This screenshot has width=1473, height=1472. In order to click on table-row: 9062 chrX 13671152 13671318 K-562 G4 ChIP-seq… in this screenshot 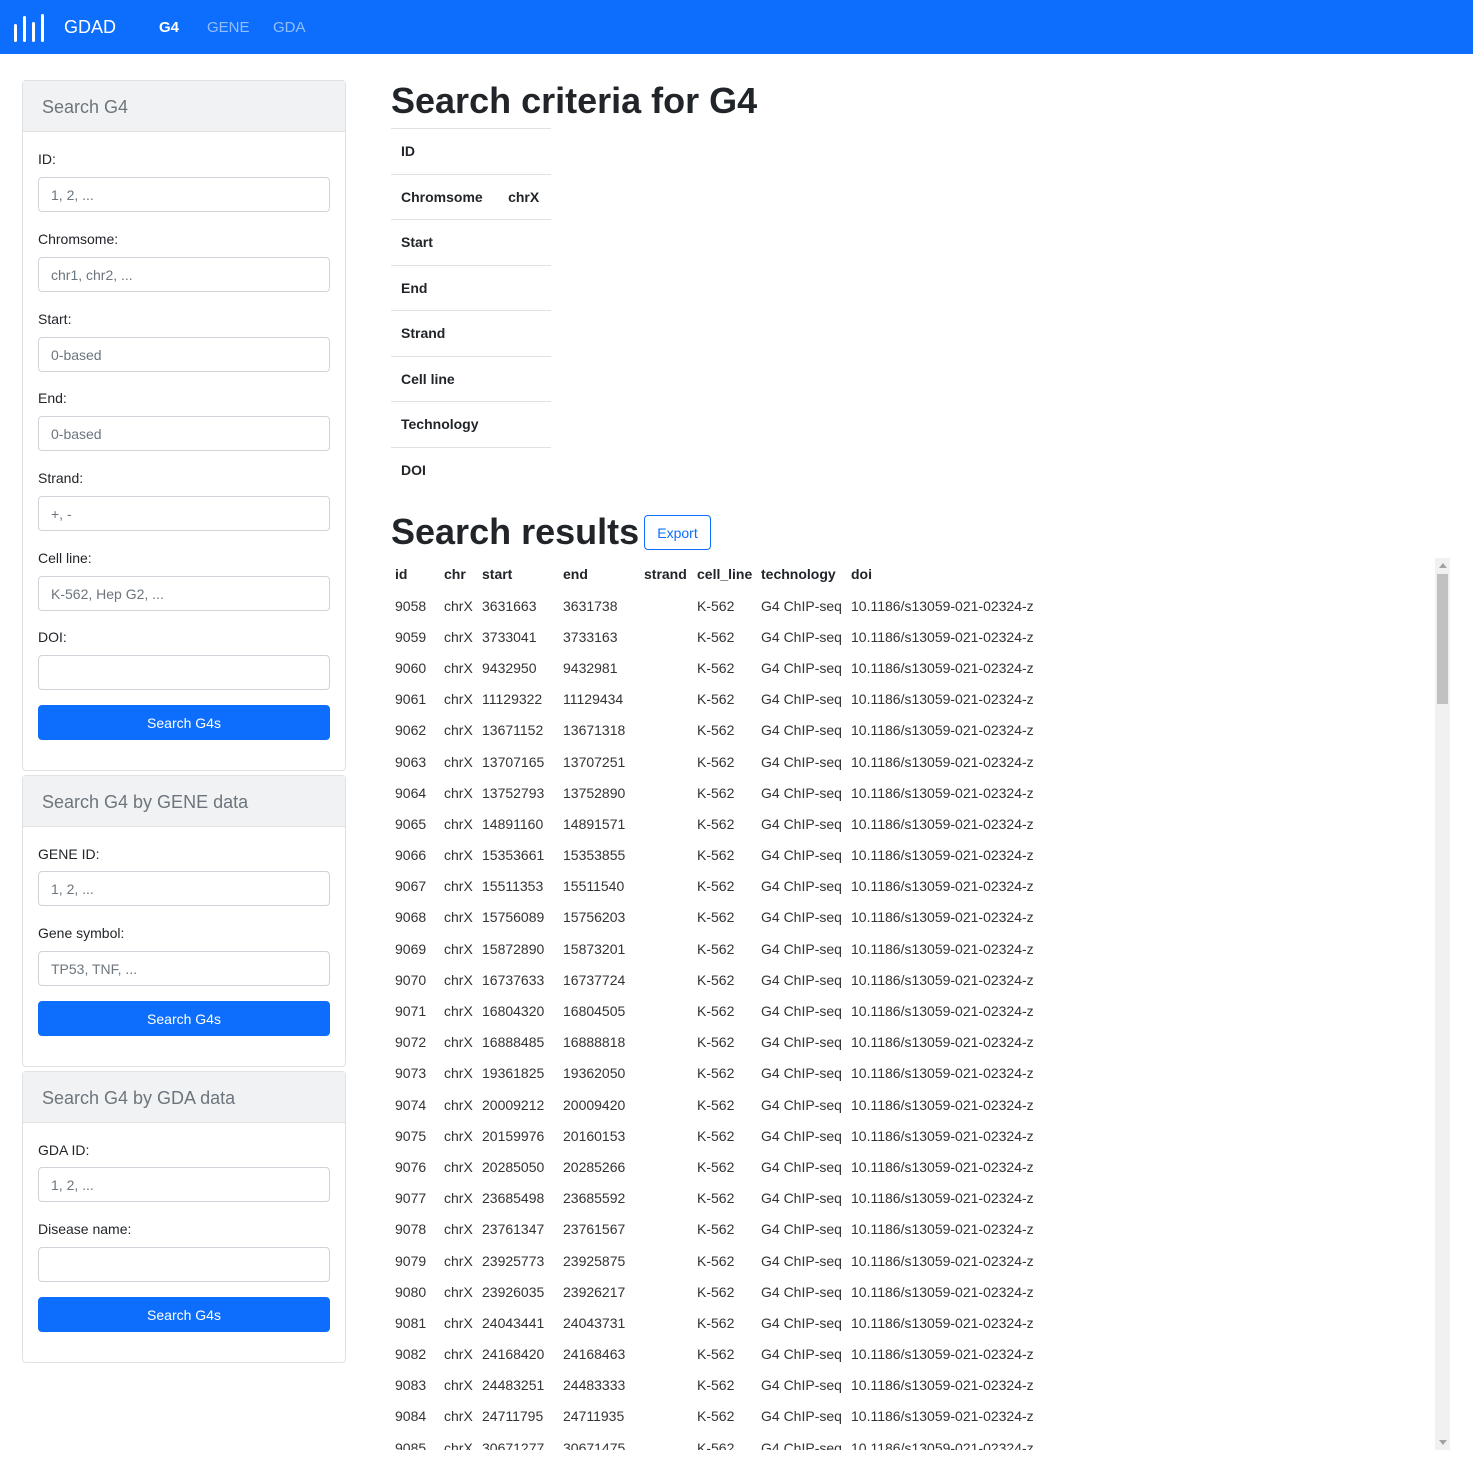, I will do `click(714, 730)`.